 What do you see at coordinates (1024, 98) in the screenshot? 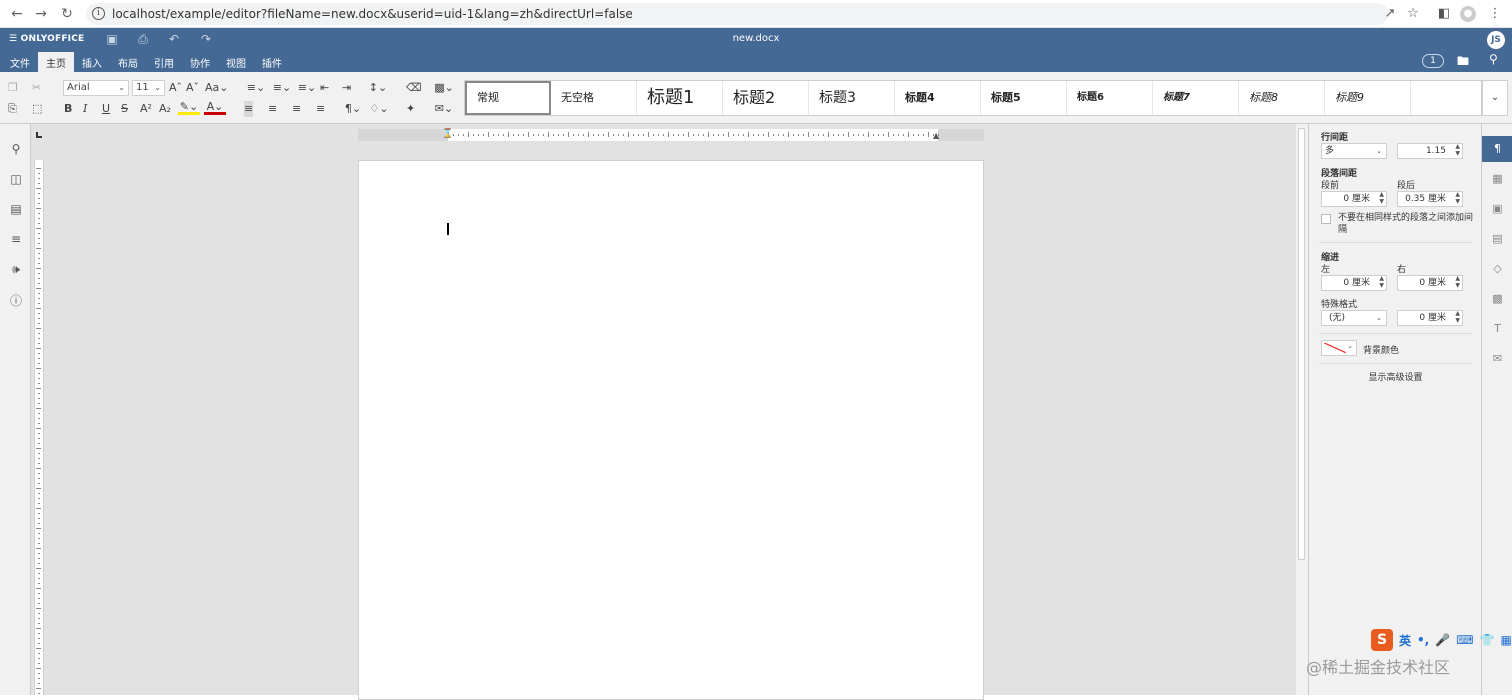
I see `style-heading-5: 标题5` at bounding box center [1024, 98].